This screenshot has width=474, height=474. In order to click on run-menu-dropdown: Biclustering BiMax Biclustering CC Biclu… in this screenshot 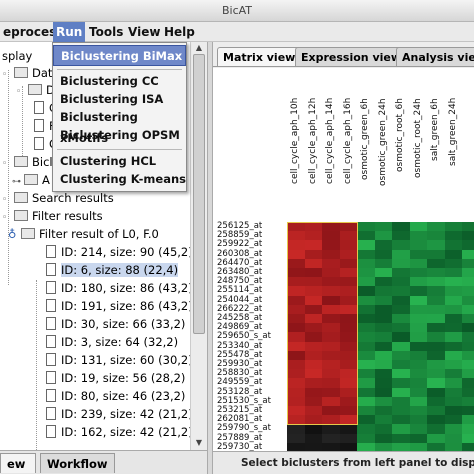, I will do `click(119, 117)`.